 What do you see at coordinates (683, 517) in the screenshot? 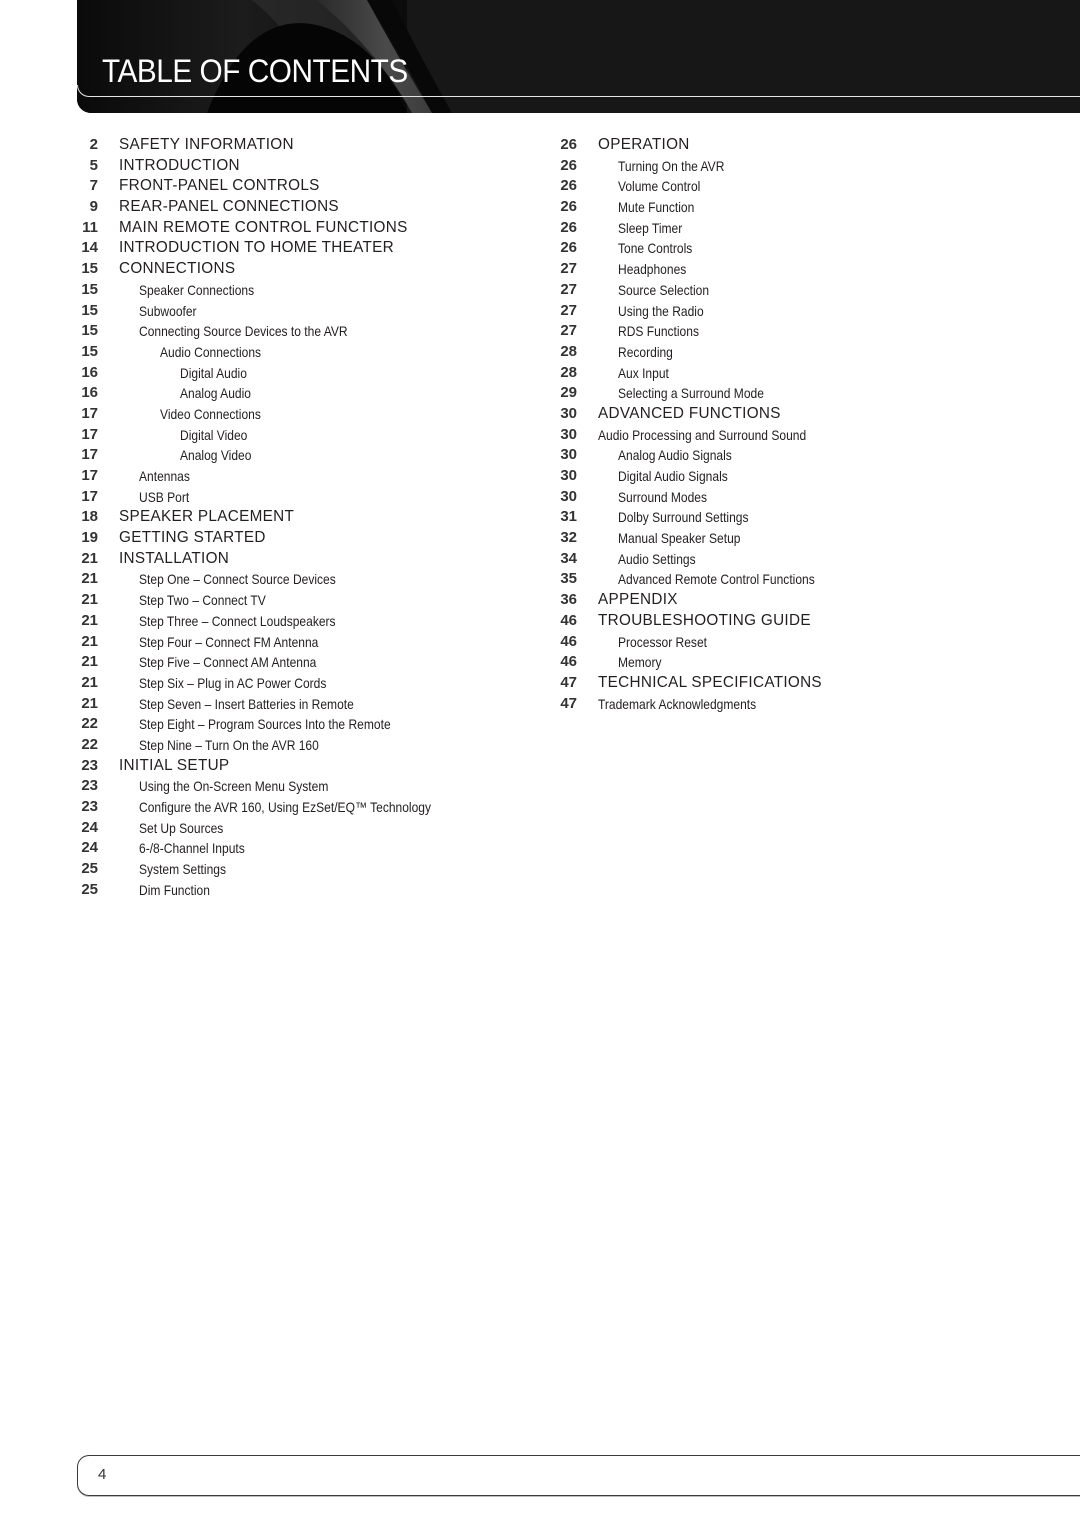
I see `toc-entry-title: Dolby Surround Settings` at bounding box center [683, 517].